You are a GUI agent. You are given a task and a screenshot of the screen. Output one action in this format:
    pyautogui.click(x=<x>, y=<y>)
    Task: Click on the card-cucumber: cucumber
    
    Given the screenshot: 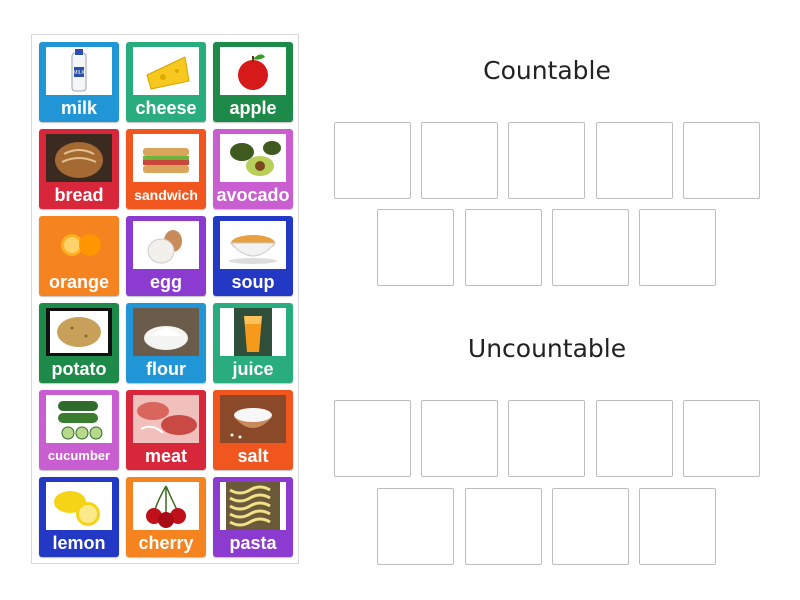 What is the action you would take?
    pyautogui.click(x=79, y=430)
    